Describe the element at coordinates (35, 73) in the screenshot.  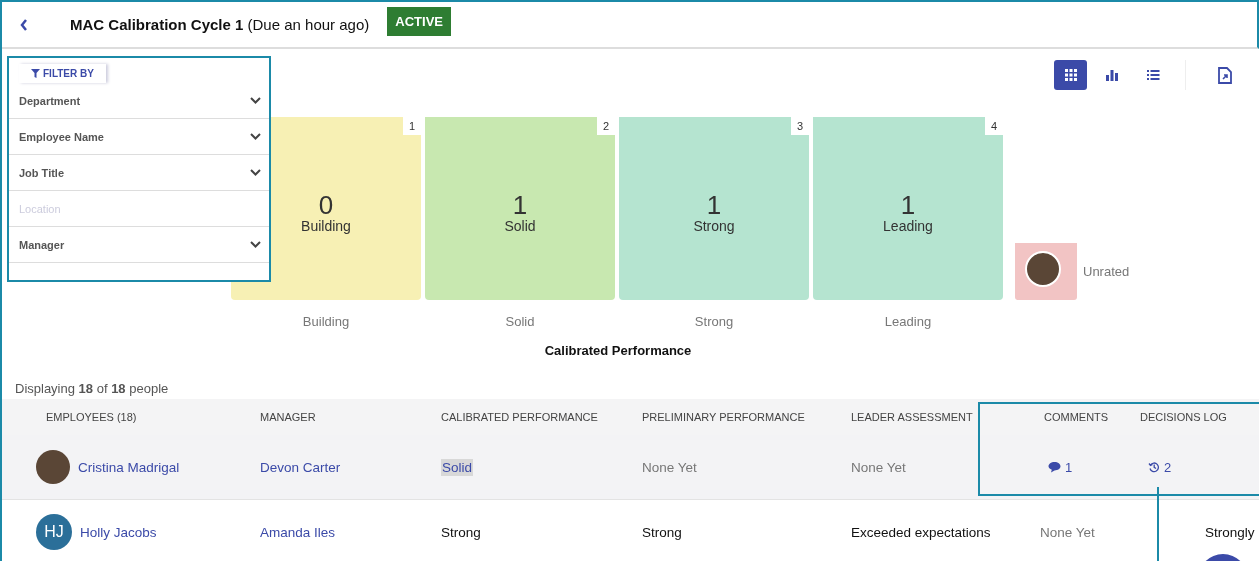
I see `filter-icon` at that location.